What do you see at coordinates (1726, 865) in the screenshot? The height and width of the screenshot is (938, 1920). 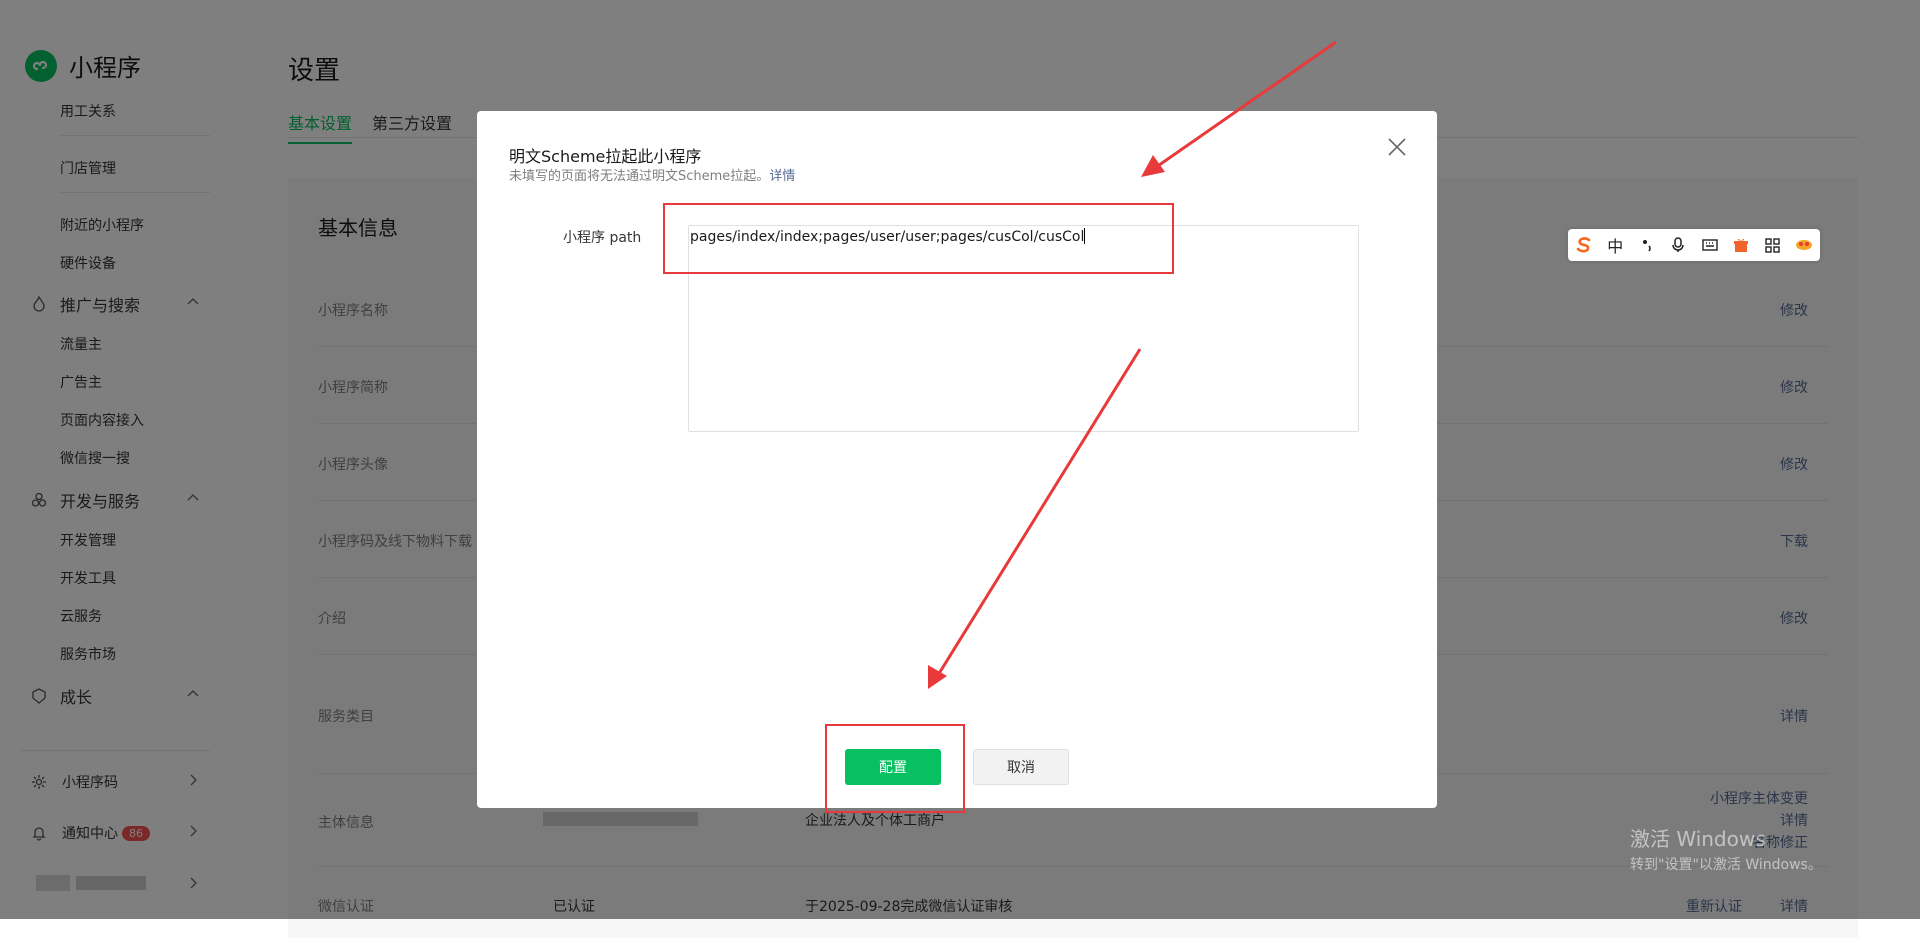 I see `watermark-line-2: 转到"设置"以激活 Windows。` at bounding box center [1726, 865].